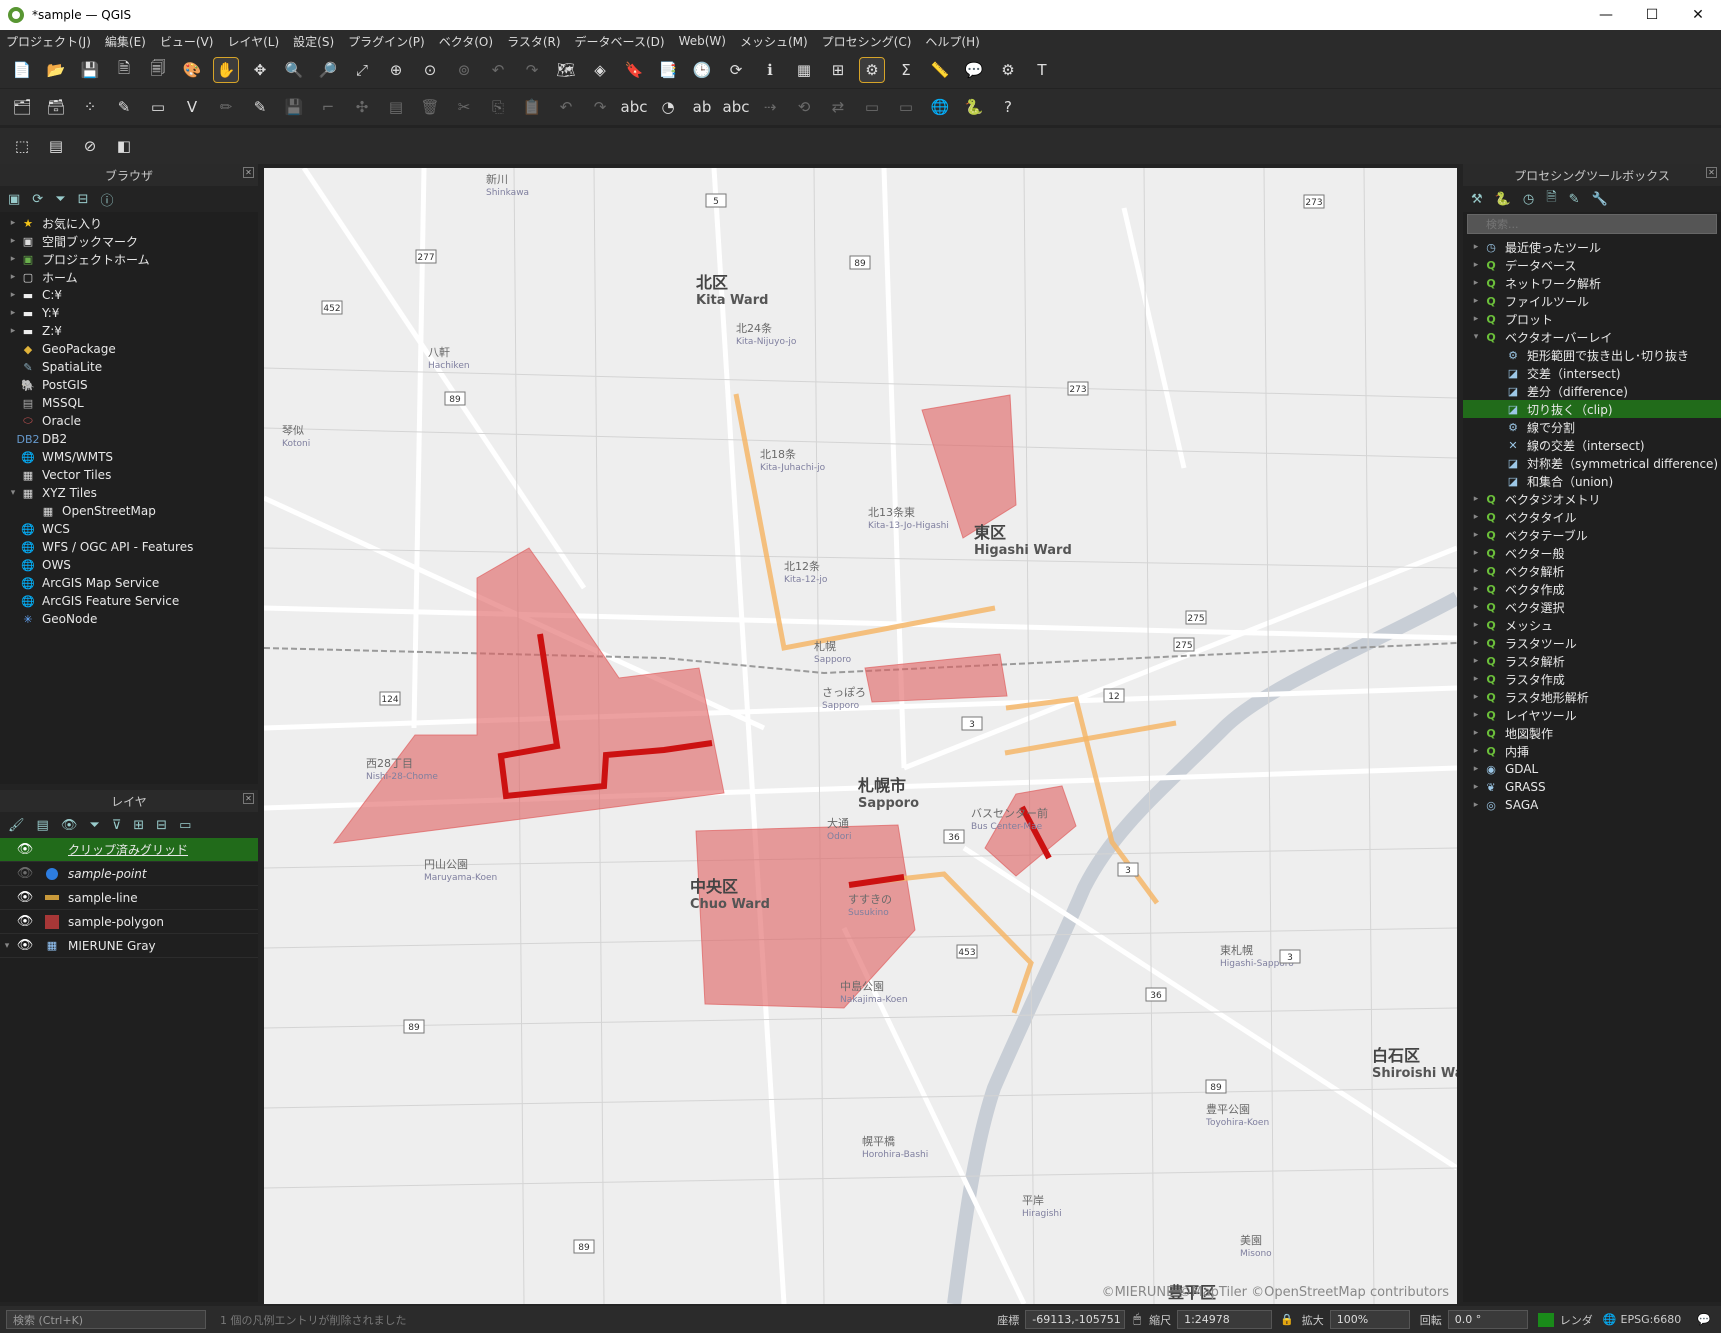  What do you see at coordinates (1592, 319) in the screenshot?
I see `processing-item: ▸ Q プロット` at bounding box center [1592, 319].